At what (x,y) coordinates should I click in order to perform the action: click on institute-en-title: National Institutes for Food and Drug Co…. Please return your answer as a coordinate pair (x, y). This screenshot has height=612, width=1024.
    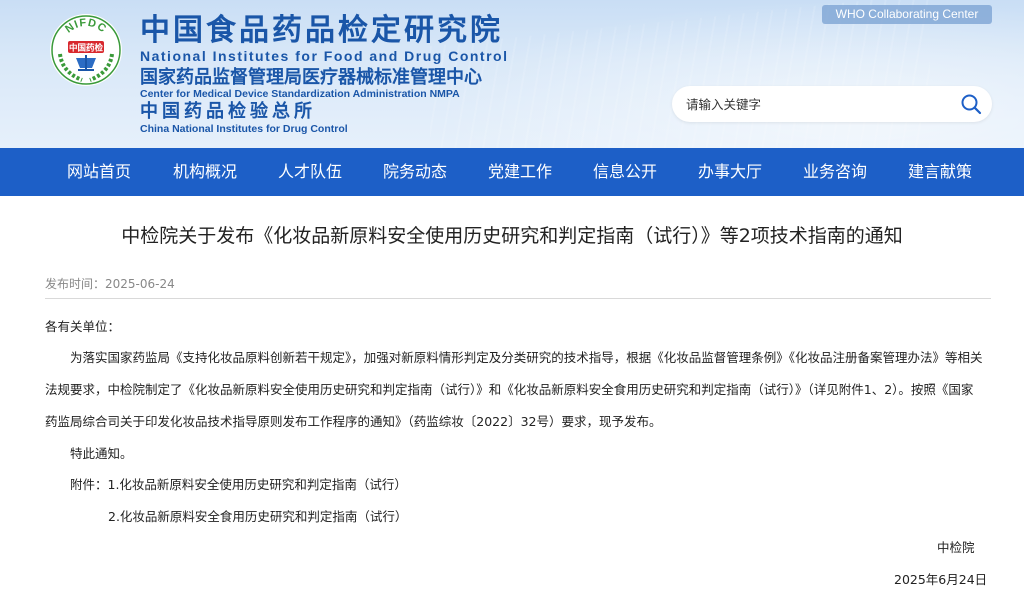
    Looking at the image, I should click on (324, 56).